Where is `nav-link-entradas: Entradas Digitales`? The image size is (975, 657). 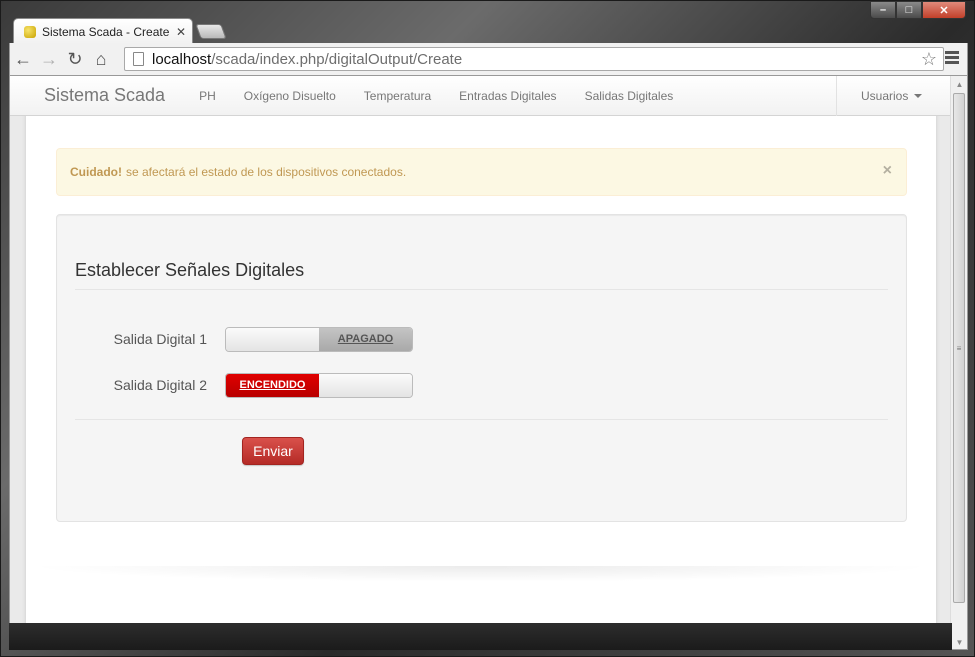
nav-link-entradas: Entradas Digitales is located at coordinates (507, 96).